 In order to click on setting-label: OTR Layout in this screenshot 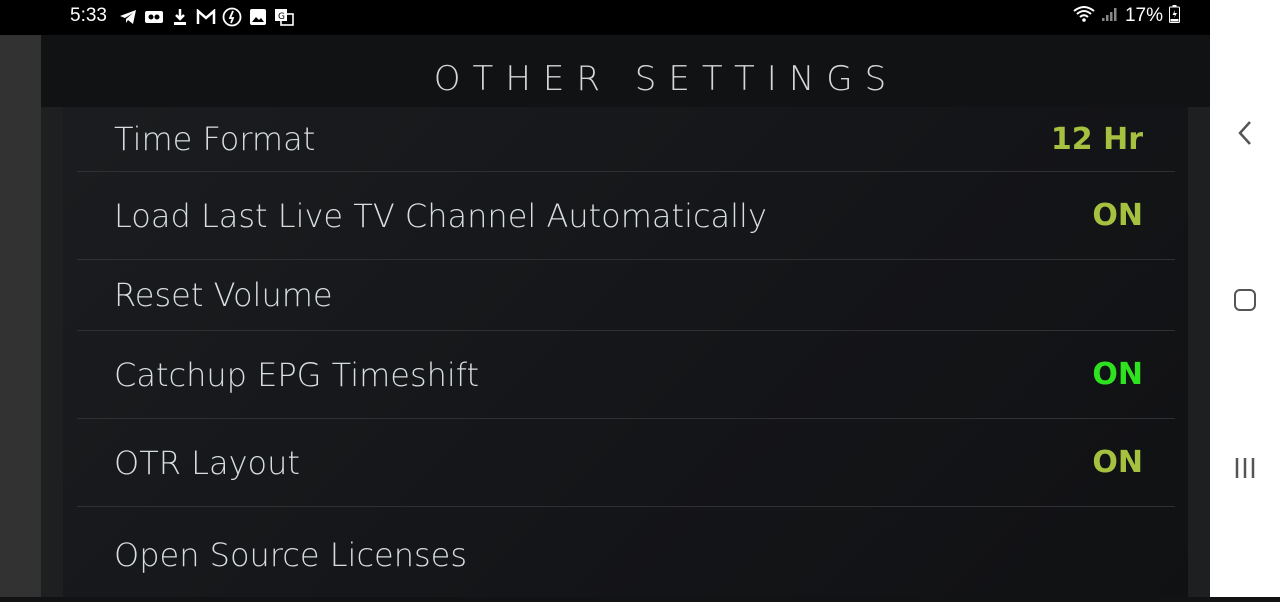, I will do `click(207, 462)`.